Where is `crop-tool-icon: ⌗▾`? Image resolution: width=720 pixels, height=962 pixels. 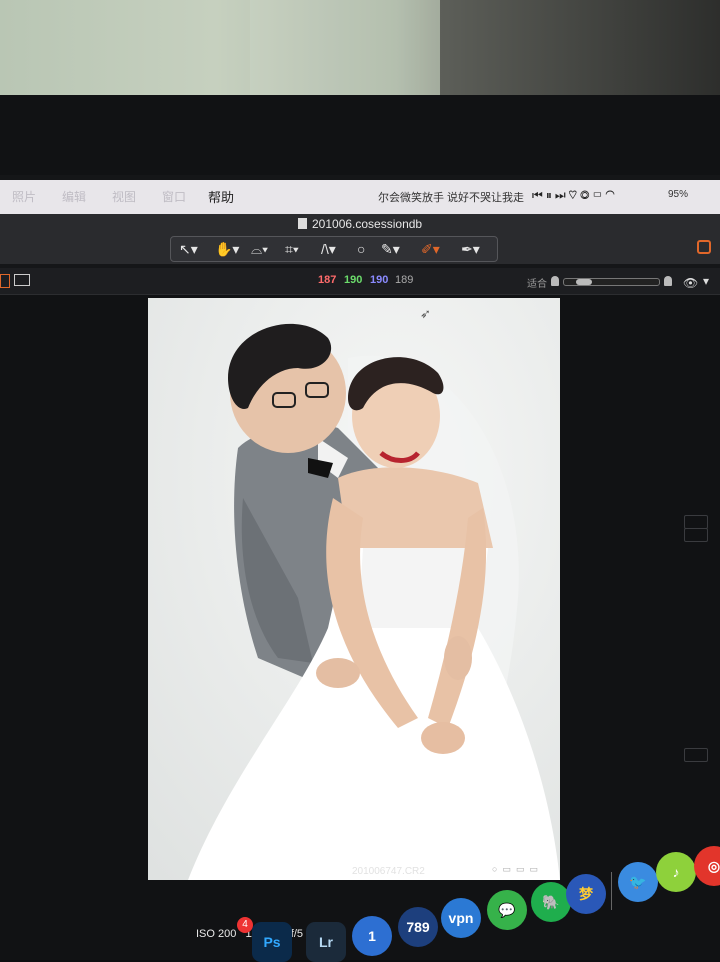 crop-tool-icon: ⌗▾ is located at coordinates (292, 249).